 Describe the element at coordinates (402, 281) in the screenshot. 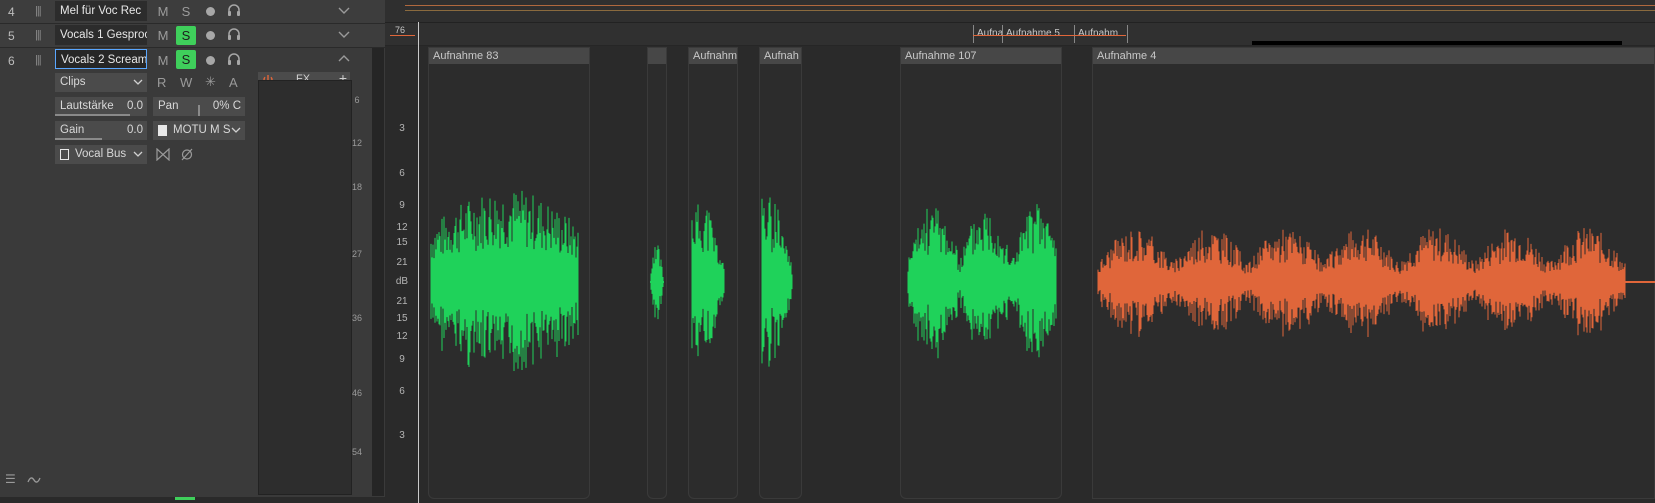

I see `db-scale-label: dB` at that location.